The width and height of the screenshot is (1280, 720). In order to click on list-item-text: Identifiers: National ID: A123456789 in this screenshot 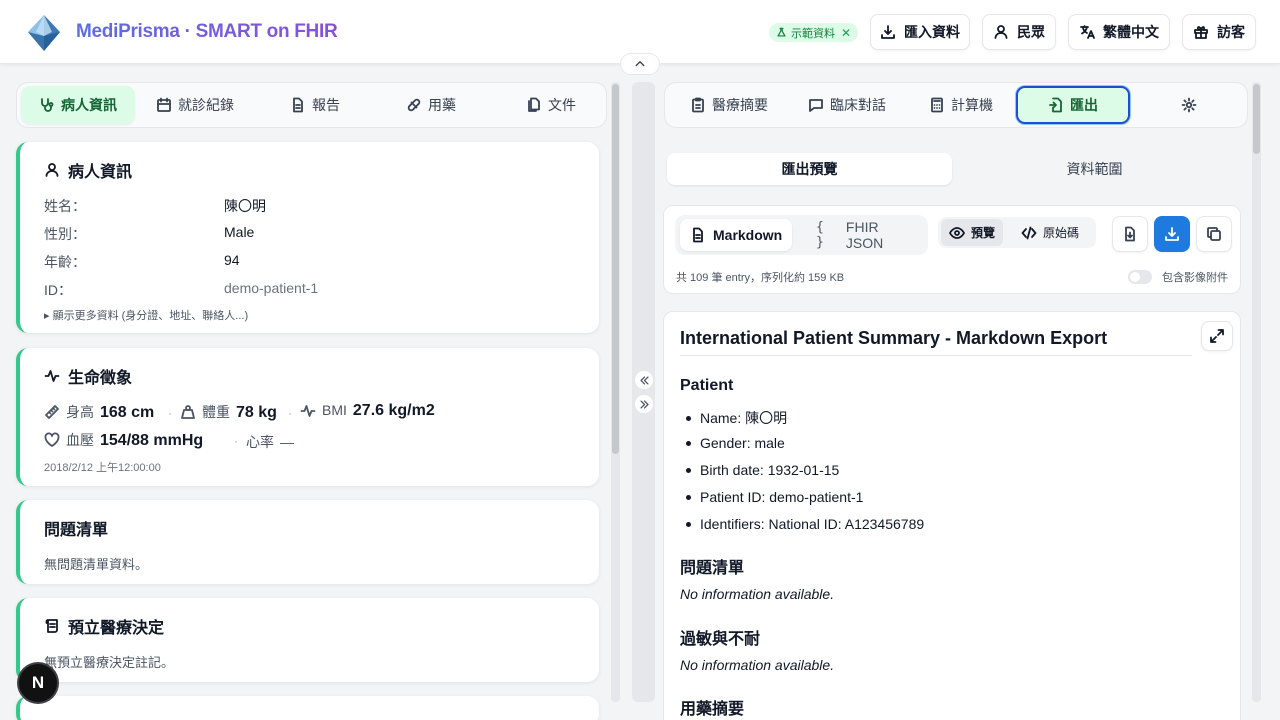, I will do `click(812, 524)`.